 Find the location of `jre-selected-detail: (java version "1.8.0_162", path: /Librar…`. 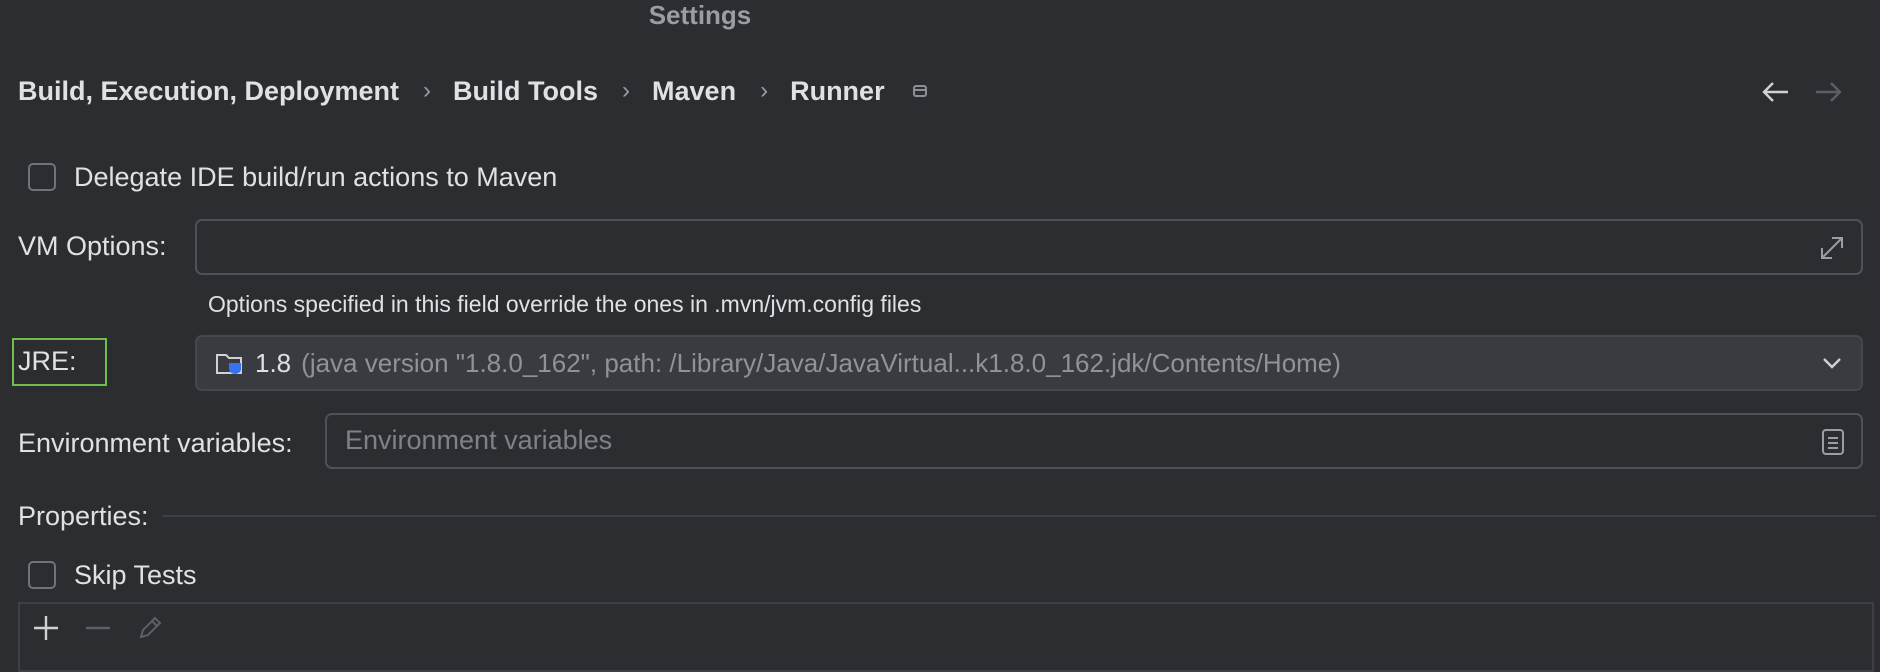

jre-selected-detail: (java version "1.8.0_162", path: /Librar… is located at coordinates (821, 362).